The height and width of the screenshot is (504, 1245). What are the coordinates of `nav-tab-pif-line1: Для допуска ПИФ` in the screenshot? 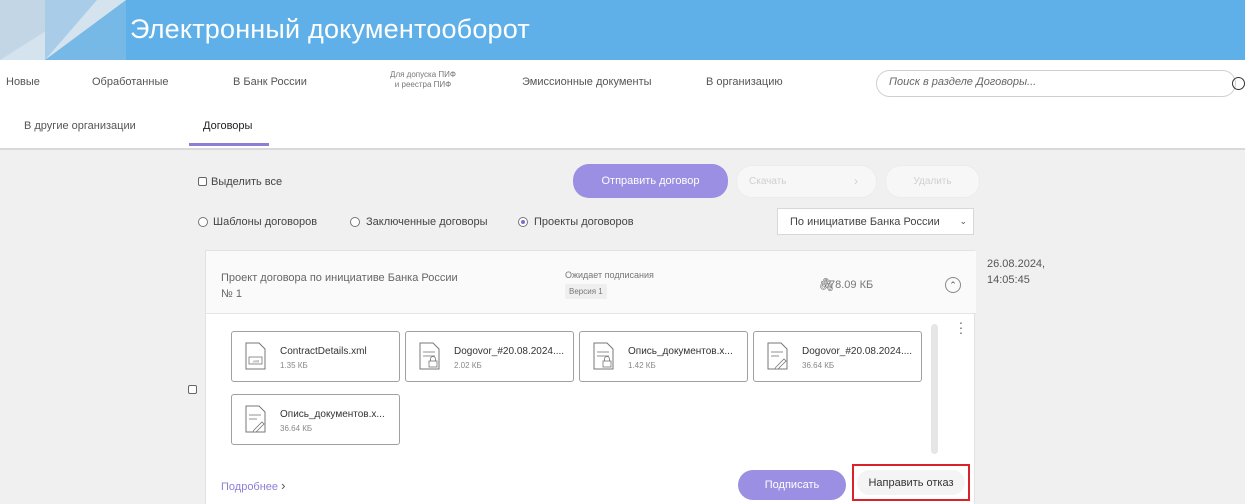 It's located at (423, 74).